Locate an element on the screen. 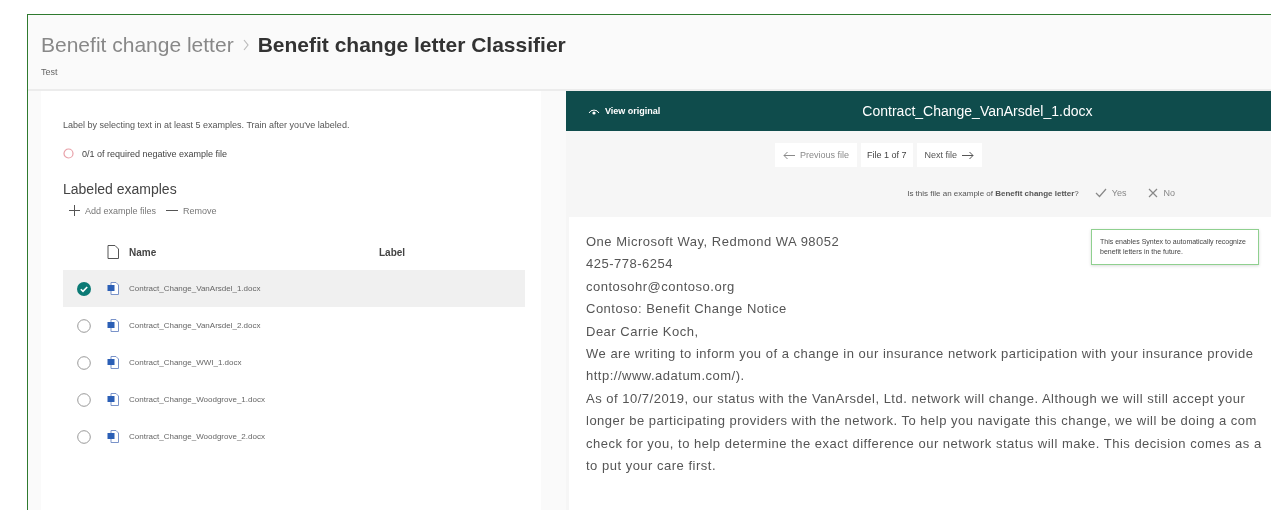 This screenshot has height=510, width=1271. page-title: Benefit change letter Classifier is located at coordinates (411, 45).